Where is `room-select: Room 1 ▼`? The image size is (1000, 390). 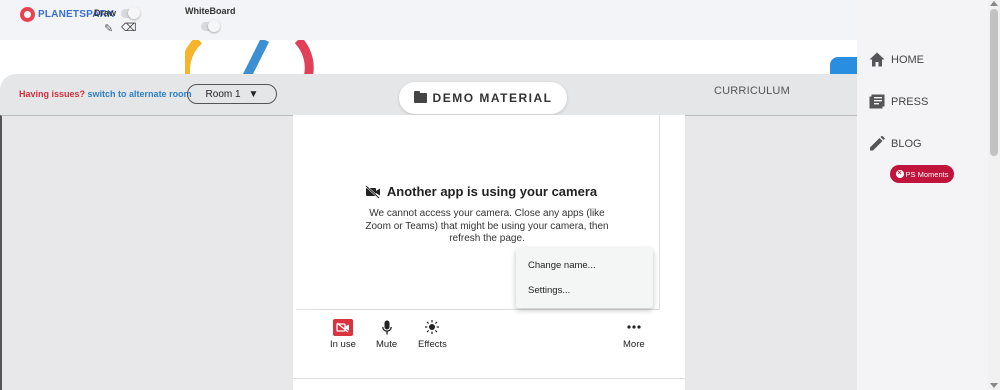 room-select: Room 1 ▼ is located at coordinates (232, 94).